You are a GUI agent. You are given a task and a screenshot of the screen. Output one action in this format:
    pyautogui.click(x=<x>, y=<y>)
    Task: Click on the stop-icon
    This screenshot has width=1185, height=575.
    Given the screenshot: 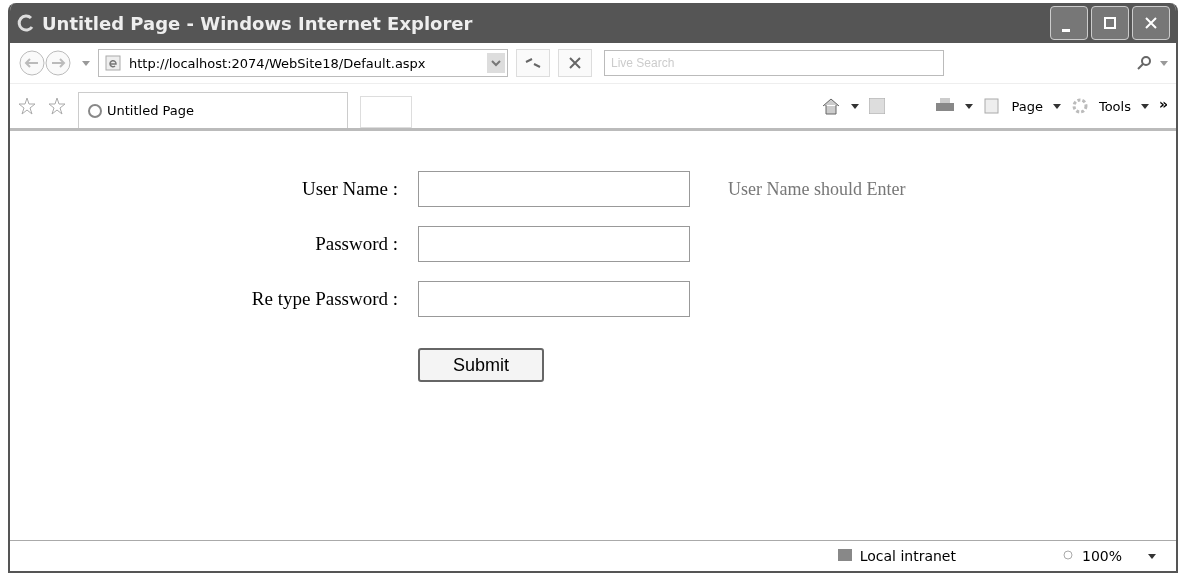 What is the action you would take?
    pyautogui.click(x=575, y=63)
    